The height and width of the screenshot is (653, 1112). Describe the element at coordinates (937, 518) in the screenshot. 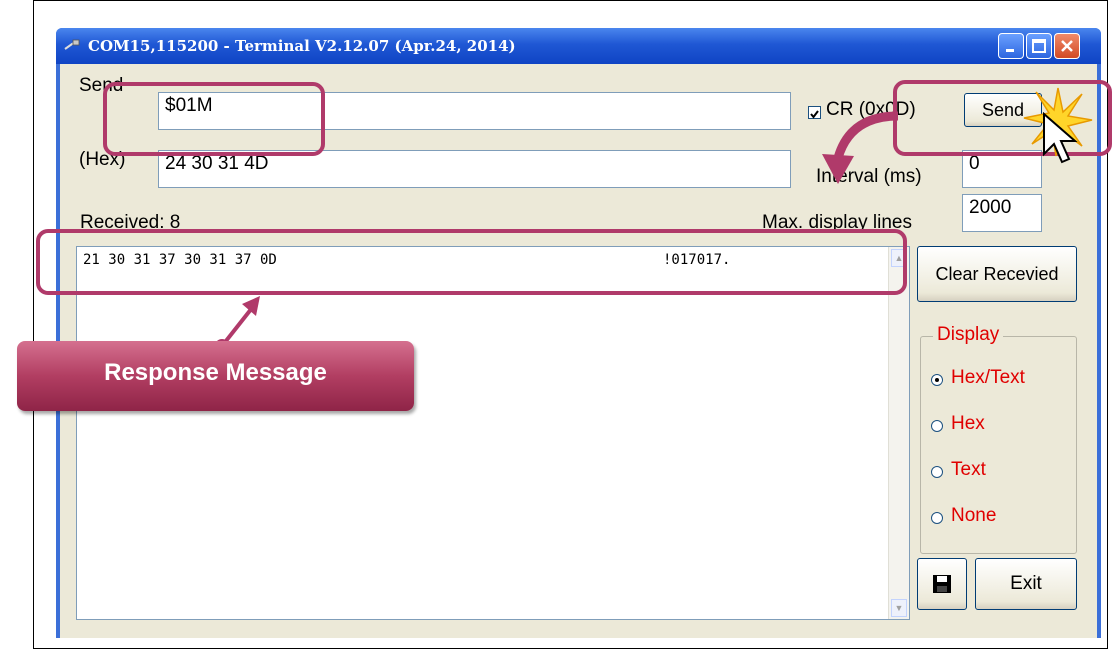

I see `radio-none` at that location.